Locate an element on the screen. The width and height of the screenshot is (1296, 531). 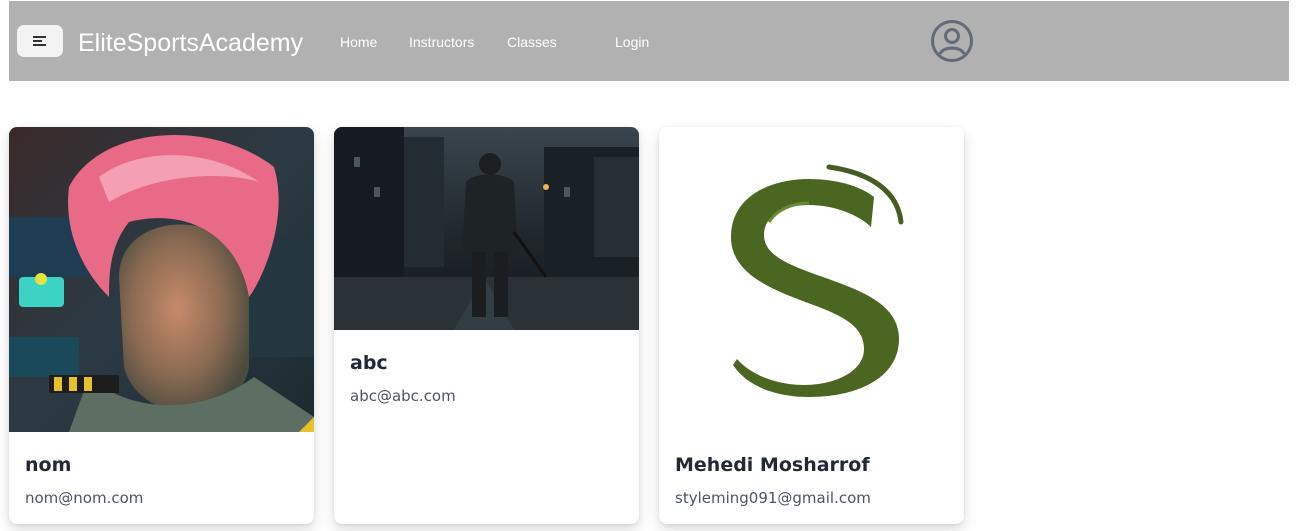
nav-link-home: Home is located at coordinates (358, 42).